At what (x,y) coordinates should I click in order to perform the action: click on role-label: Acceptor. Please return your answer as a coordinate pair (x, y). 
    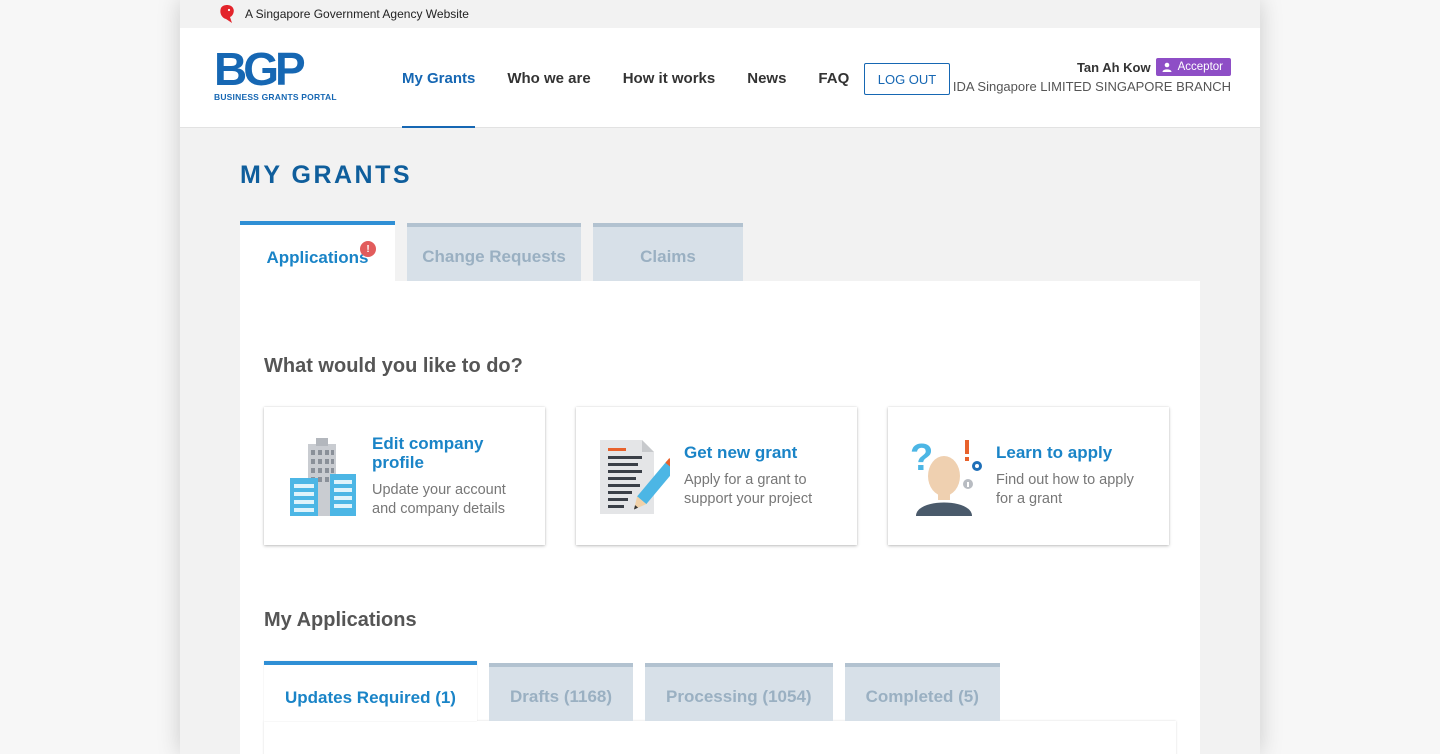
    Looking at the image, I should click on (1200, 67).